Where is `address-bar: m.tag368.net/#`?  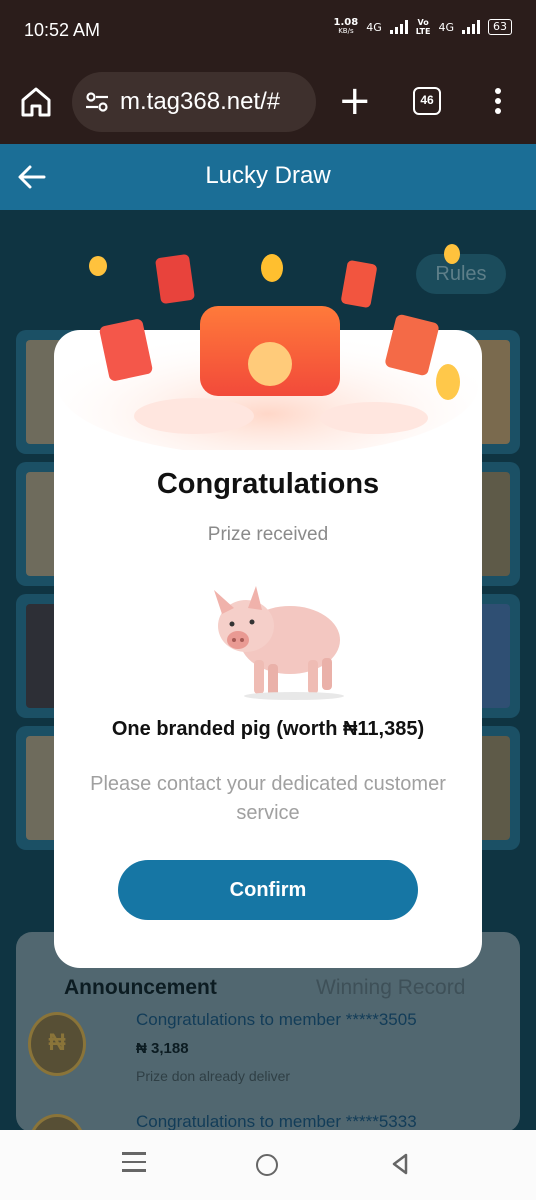
address-bar: m.tag368.net/# is located at coordinates (194, 102).